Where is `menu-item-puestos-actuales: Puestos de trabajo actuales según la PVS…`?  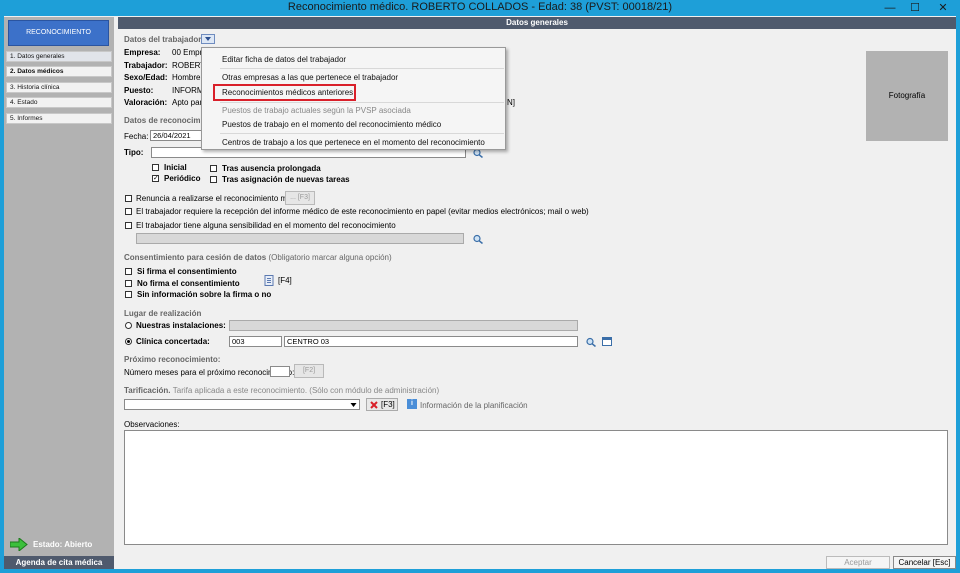
menu-item-puestos-actuales: Puestos de trabajo actuales según la PVS… is located at coordinates (316, 110).